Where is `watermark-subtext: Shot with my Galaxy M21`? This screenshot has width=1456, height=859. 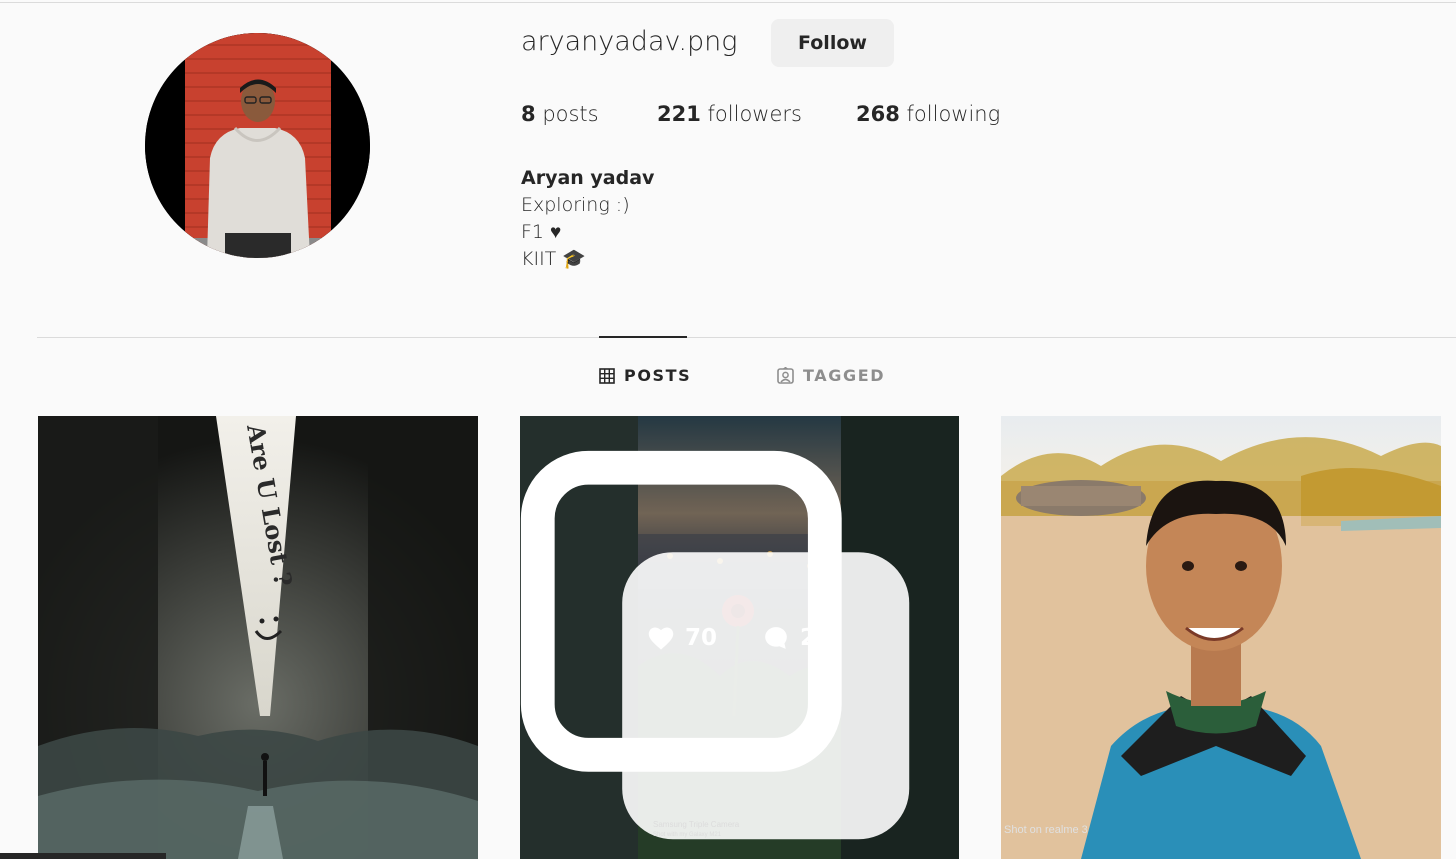
watermark-subtext: Shot with my Galaxy M21 is located at coordinates (687, 835).